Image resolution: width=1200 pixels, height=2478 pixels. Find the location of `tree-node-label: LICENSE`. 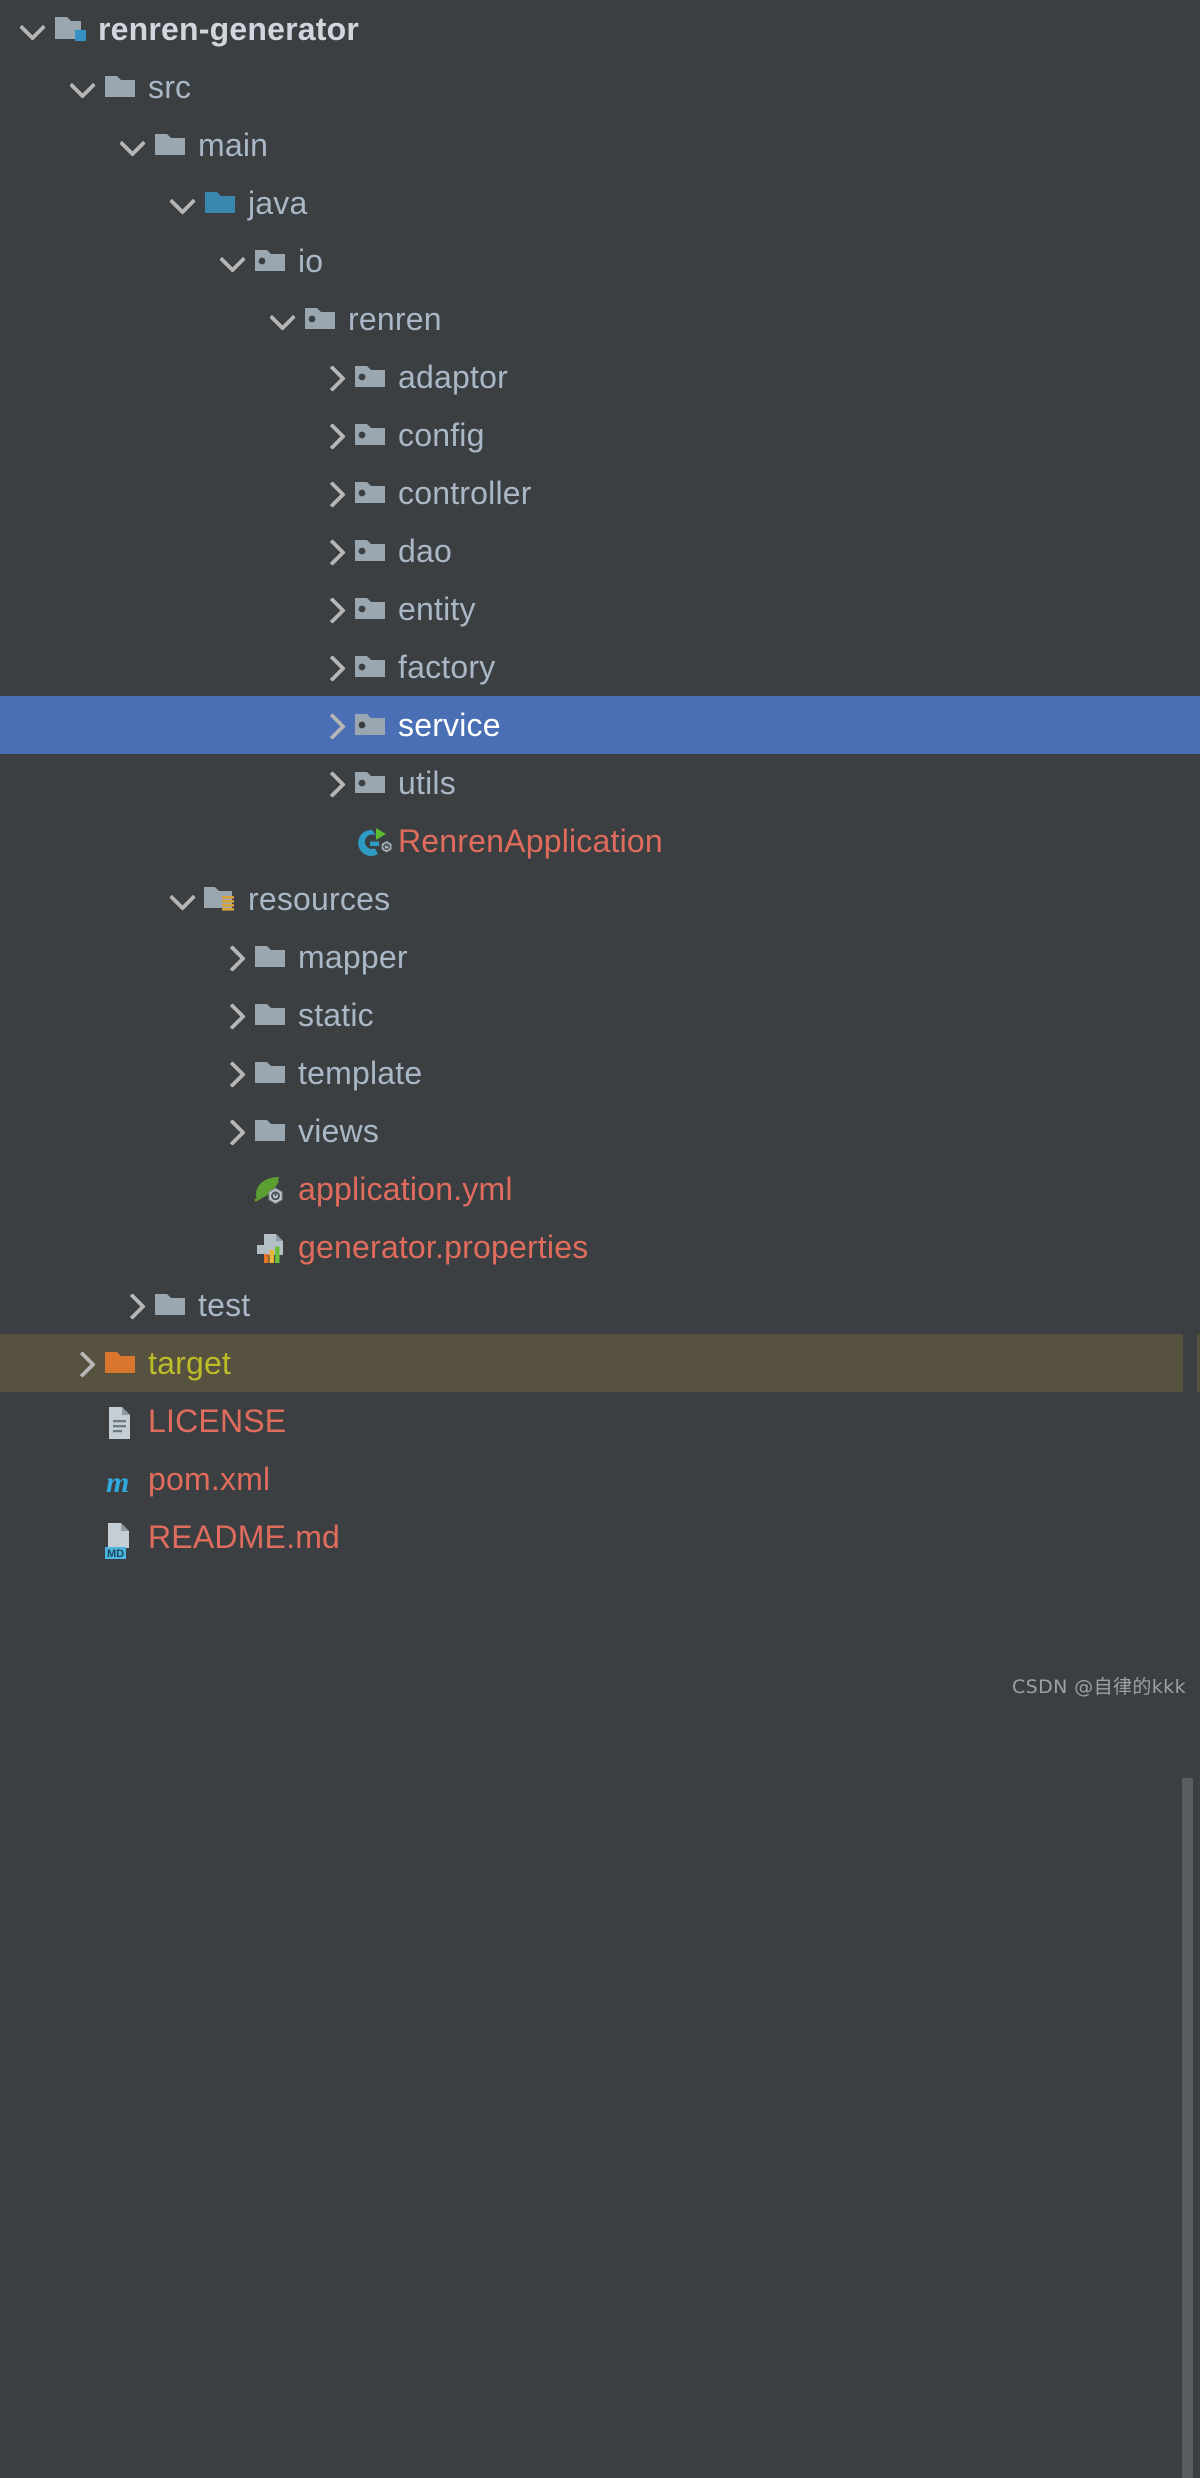

tree-node-label: LICENSE is located at coordinates (217, 1421).